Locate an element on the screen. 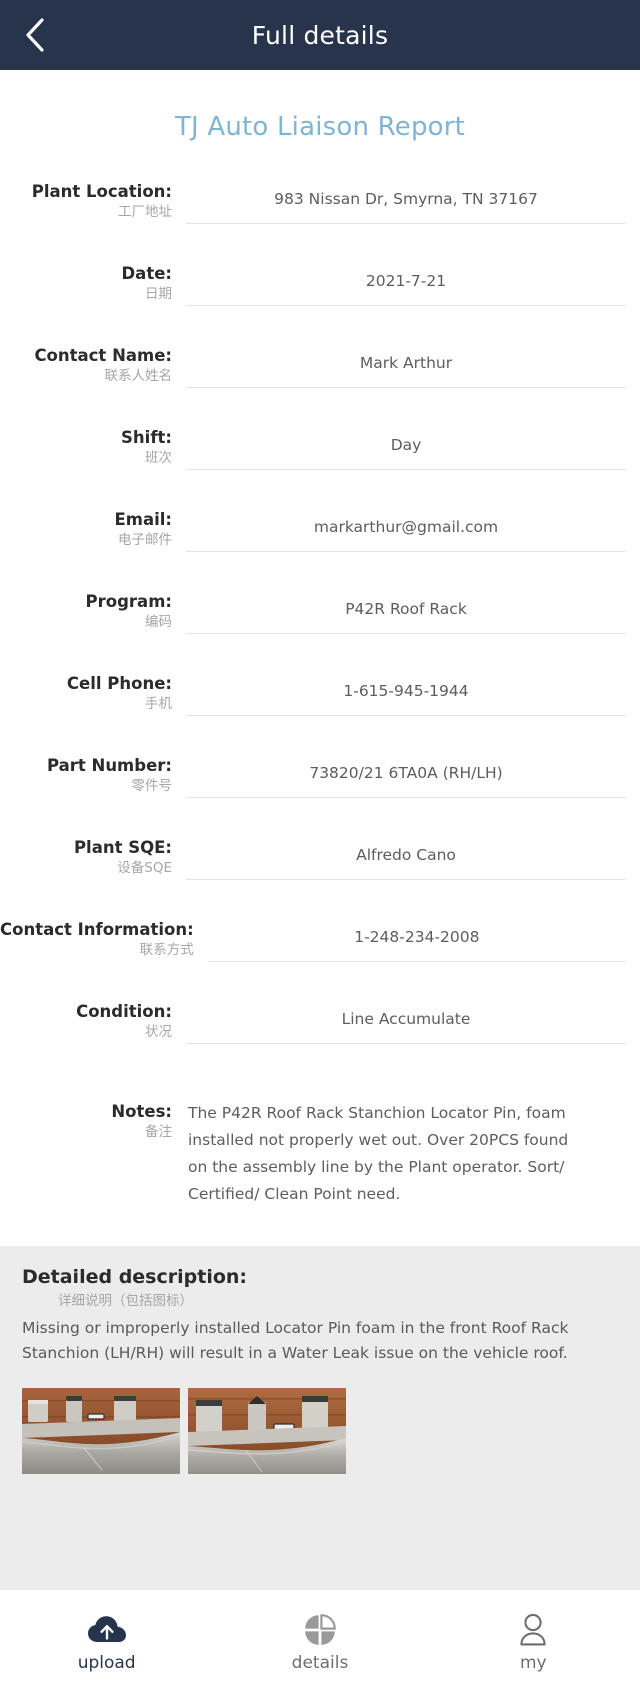  form-row: Contact Name: 联系人姓名 Mark Arthur is located at coordinates (313, 383).